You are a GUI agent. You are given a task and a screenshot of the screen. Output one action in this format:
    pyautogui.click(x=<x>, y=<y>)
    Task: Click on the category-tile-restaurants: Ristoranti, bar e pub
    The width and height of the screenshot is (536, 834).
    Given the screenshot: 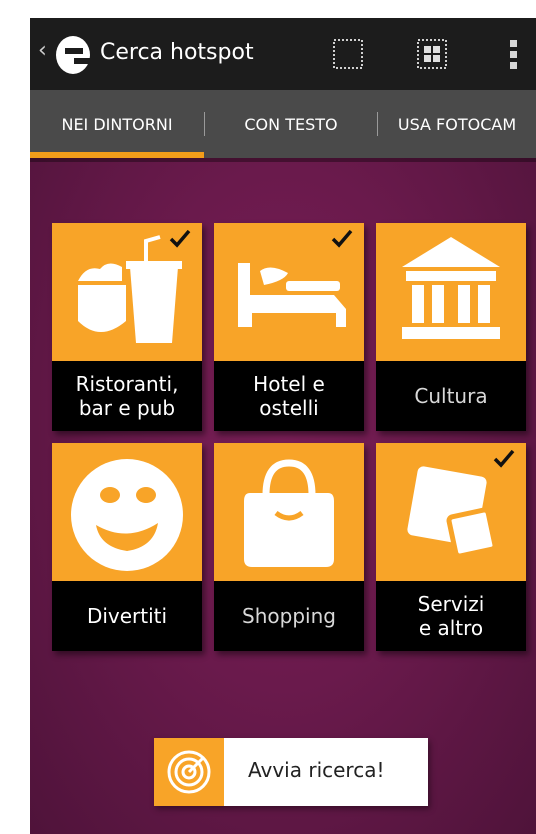 What is the action you would take?
    pyautogui.click(x=127, y=327)
    